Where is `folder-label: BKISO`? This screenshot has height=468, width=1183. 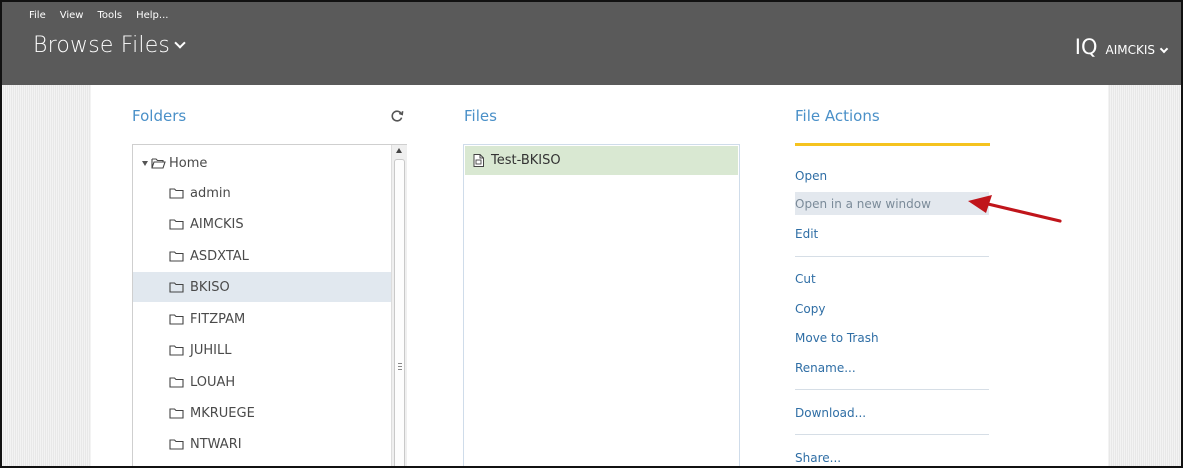
folder-label: BKISO is located at coordinates (210, 287).